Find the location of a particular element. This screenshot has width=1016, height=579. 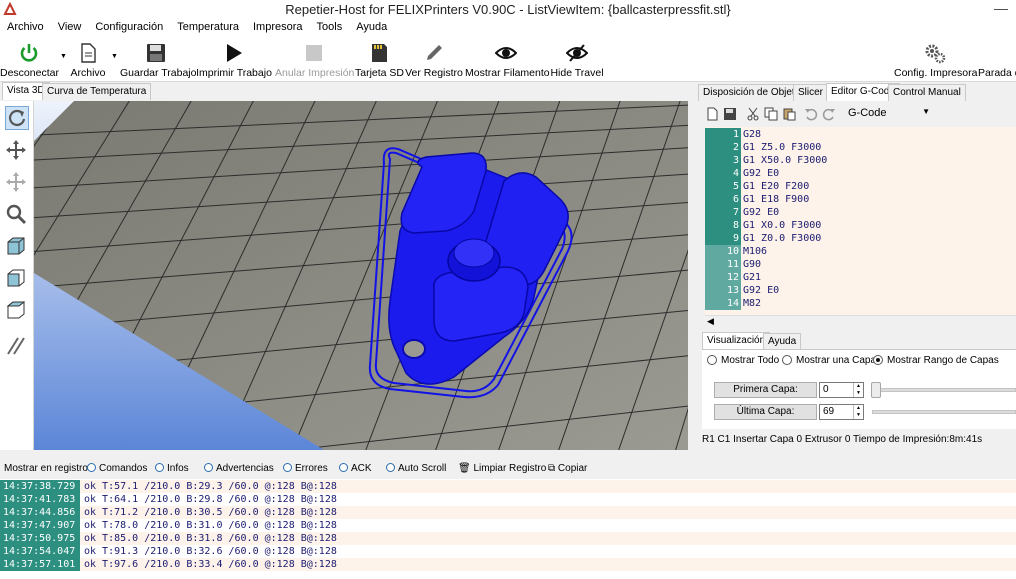

undo-icon is located at coordinates (811, 114).